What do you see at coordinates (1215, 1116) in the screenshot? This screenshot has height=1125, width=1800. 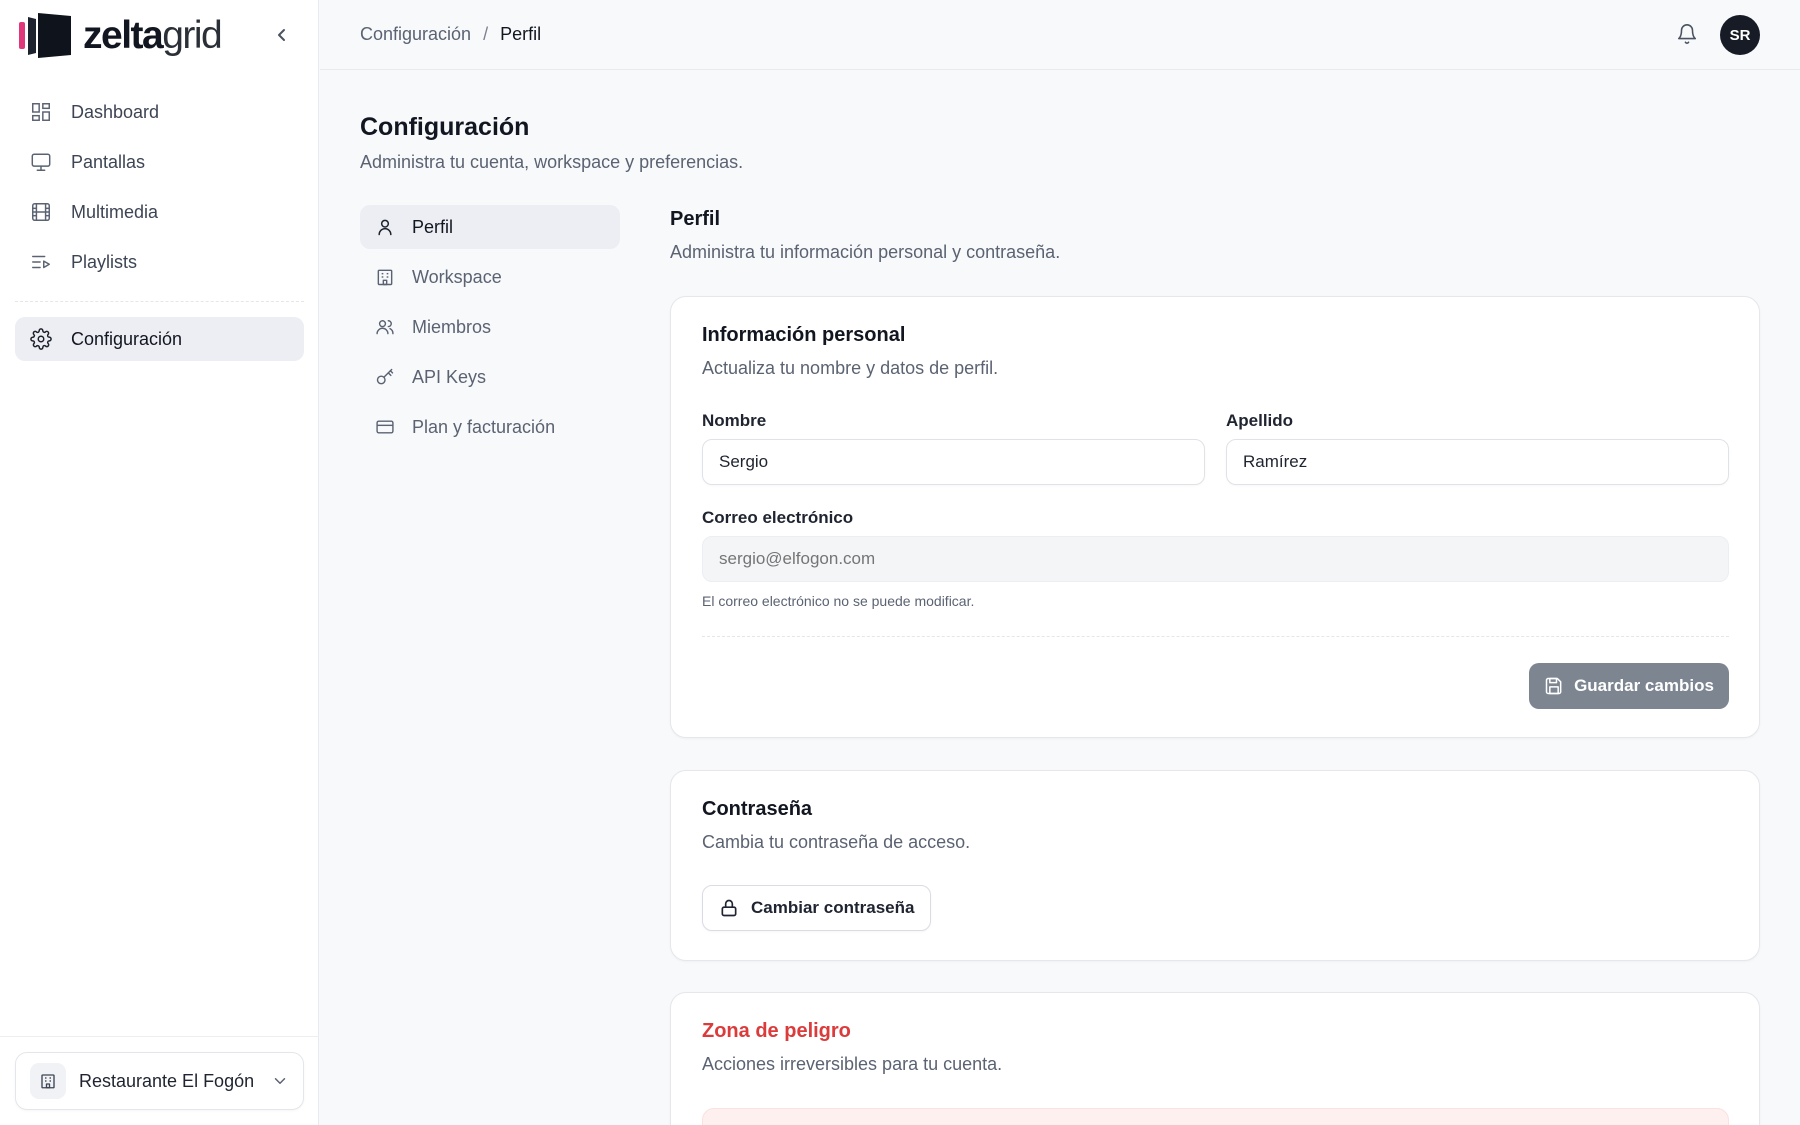 I see `danger-action-box` at bounding box center [1215, 1116].